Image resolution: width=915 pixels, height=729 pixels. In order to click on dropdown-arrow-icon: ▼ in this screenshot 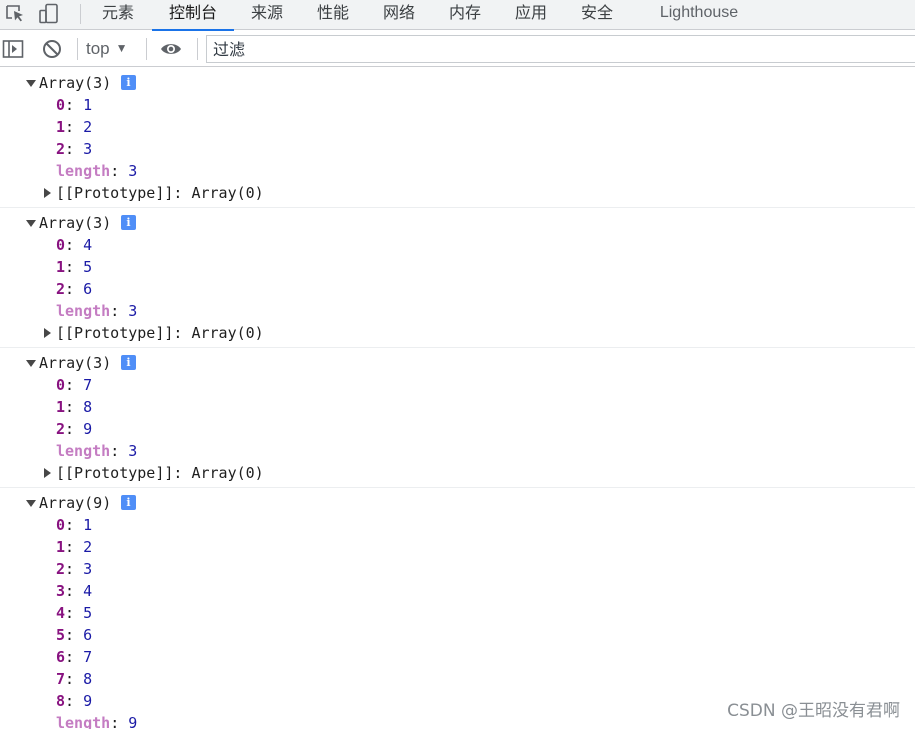, I will do `click(121, 48)`.